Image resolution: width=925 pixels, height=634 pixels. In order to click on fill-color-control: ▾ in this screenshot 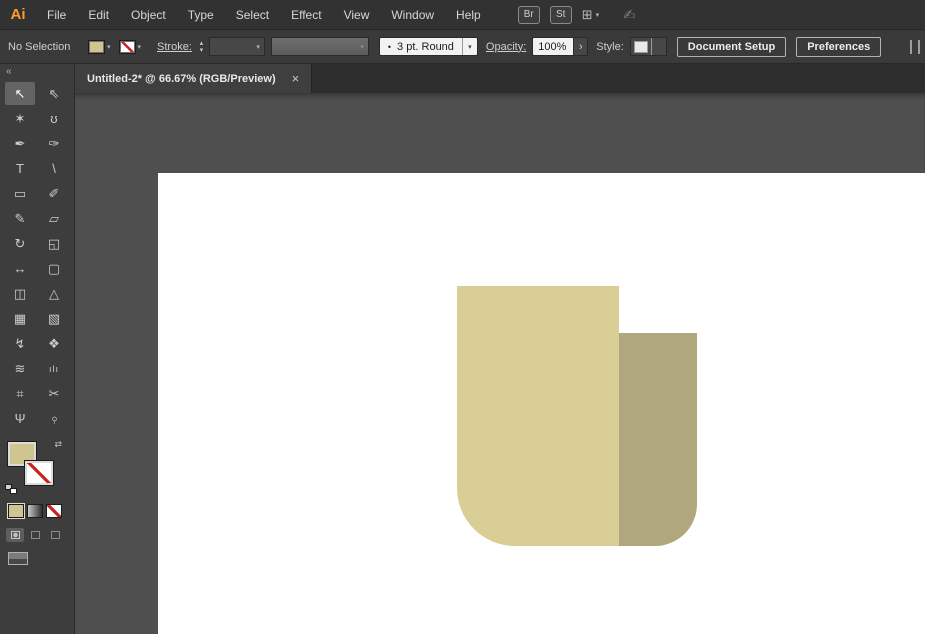, I will do `click(99, 46)`.